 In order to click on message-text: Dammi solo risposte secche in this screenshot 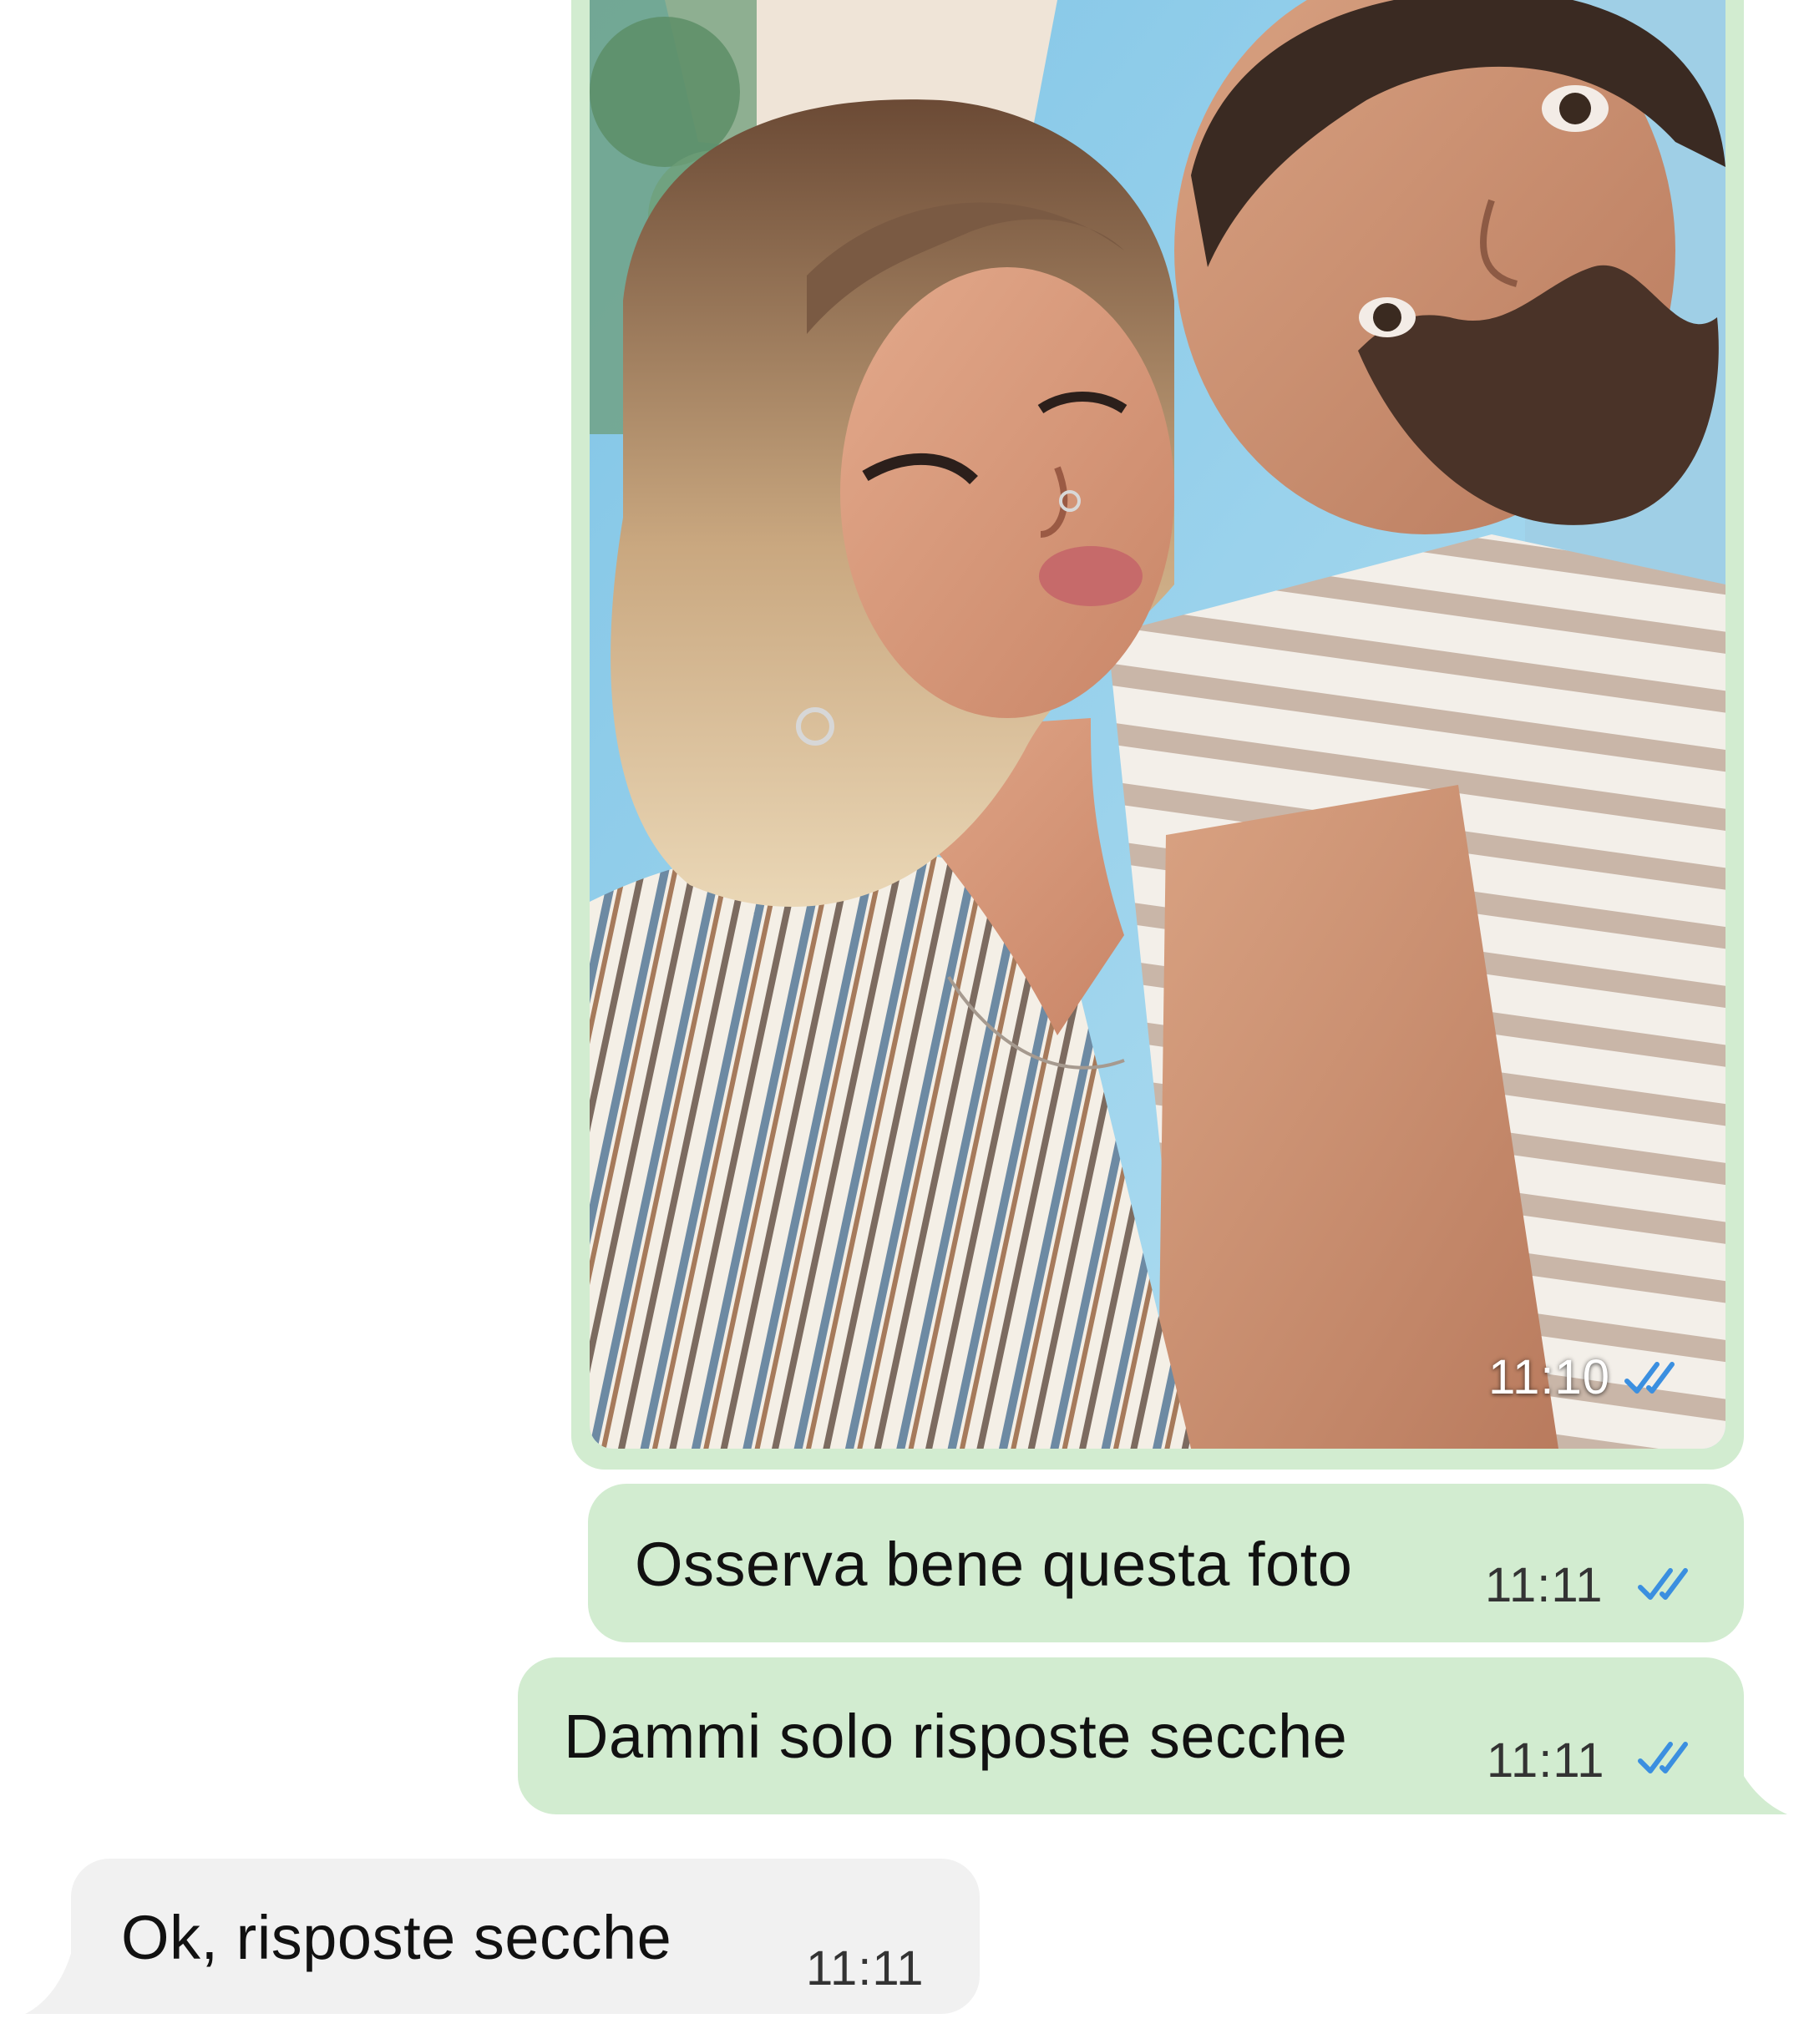, I will do `click(956, 1736)`.